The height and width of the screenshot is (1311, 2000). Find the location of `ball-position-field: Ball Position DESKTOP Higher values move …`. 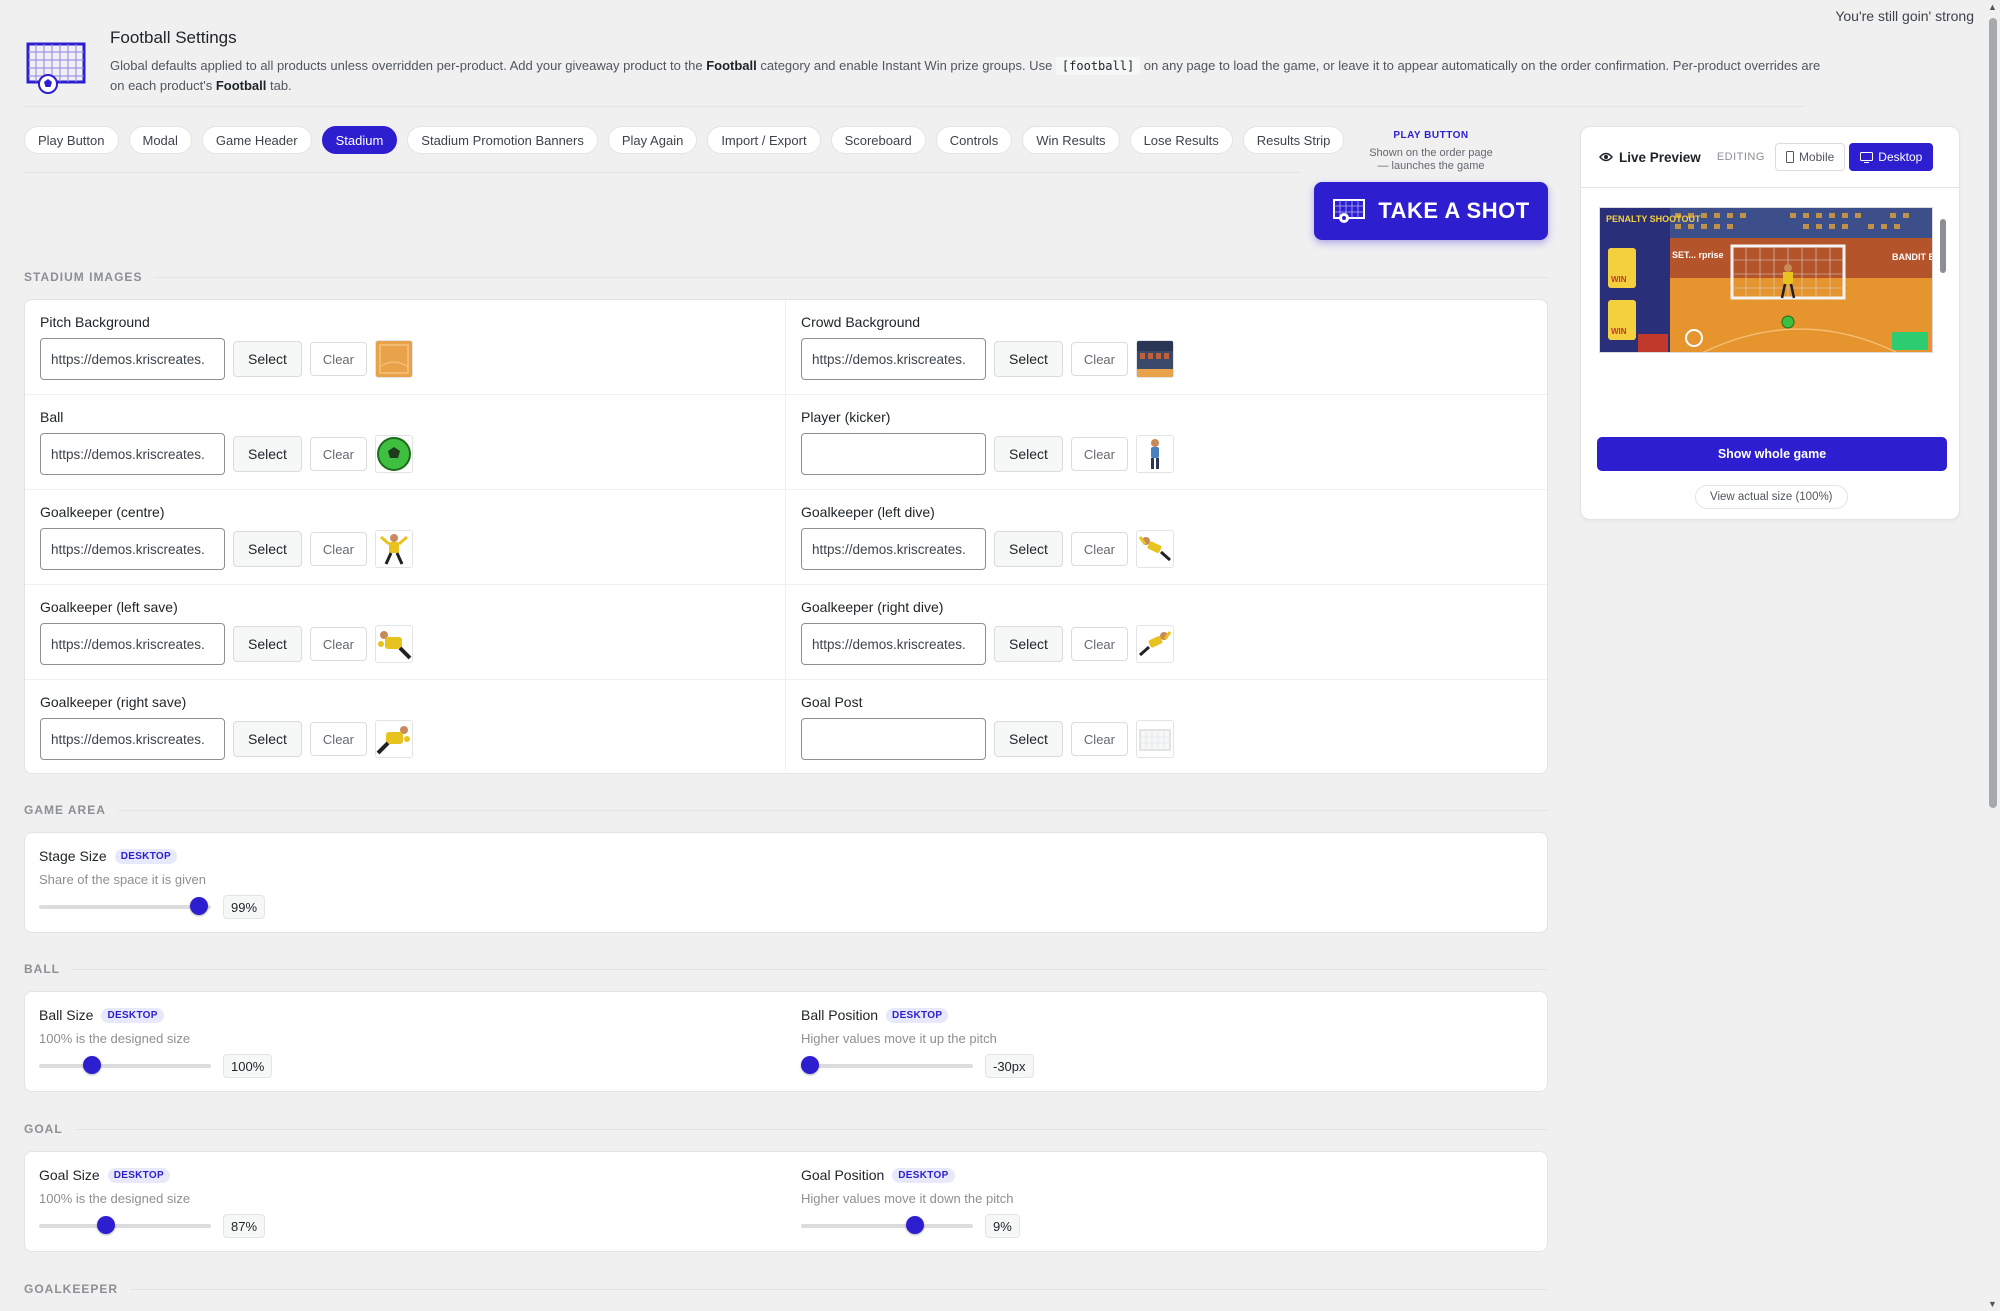

ball-position-field: Ball Position DESKTOP Higher values move … is located at coordinates (917, 1042).